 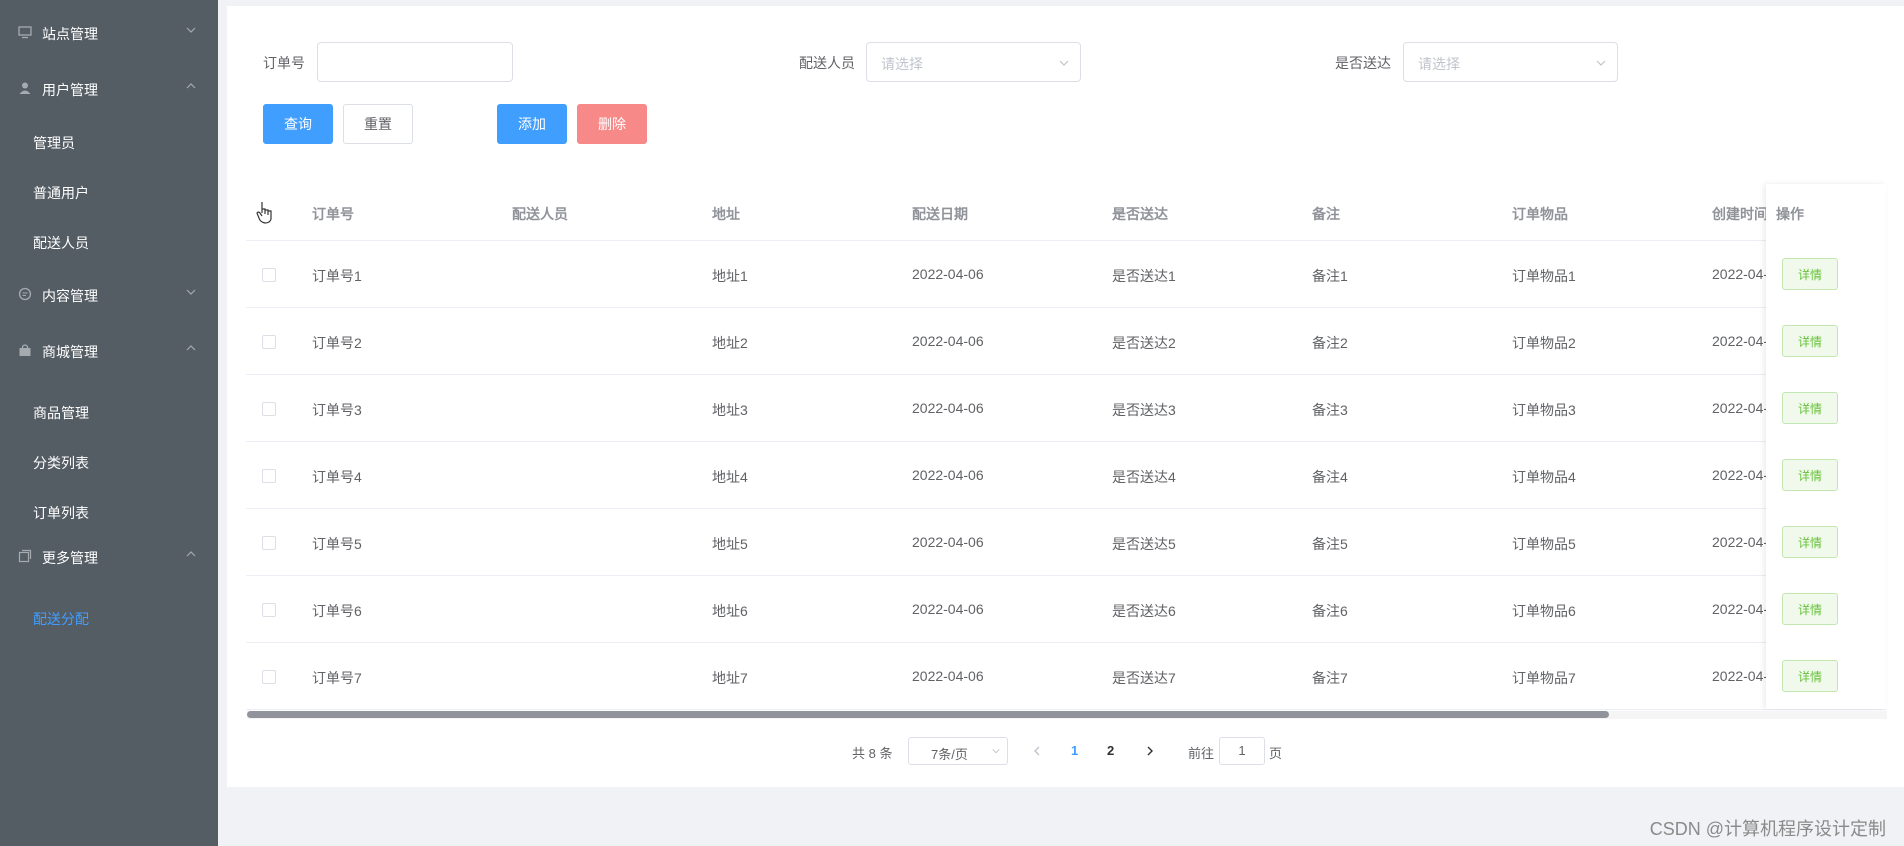 I want to click on cell-address: 地址7, so click(x=730, y=678).